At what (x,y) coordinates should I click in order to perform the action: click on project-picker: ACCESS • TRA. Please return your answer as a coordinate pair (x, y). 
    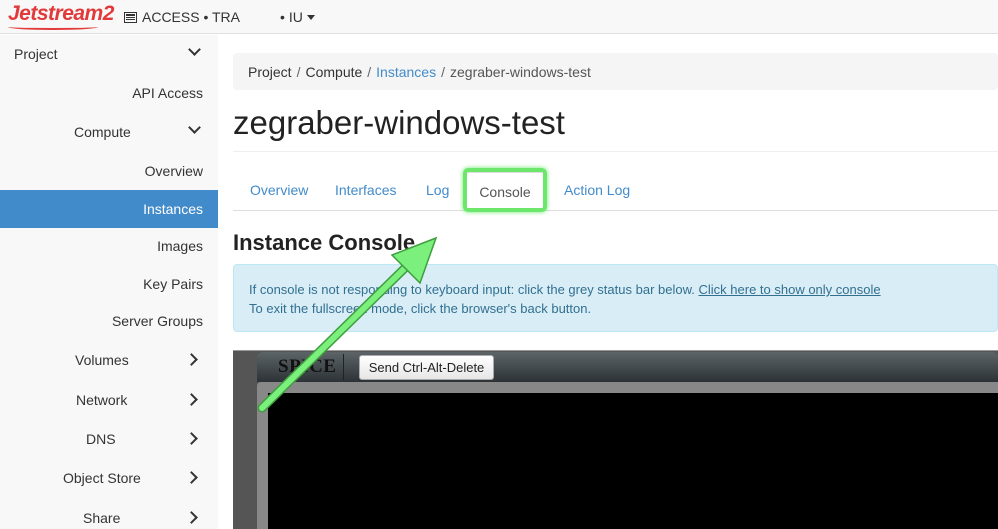
    Looking at the image, I should click on (182, 17).